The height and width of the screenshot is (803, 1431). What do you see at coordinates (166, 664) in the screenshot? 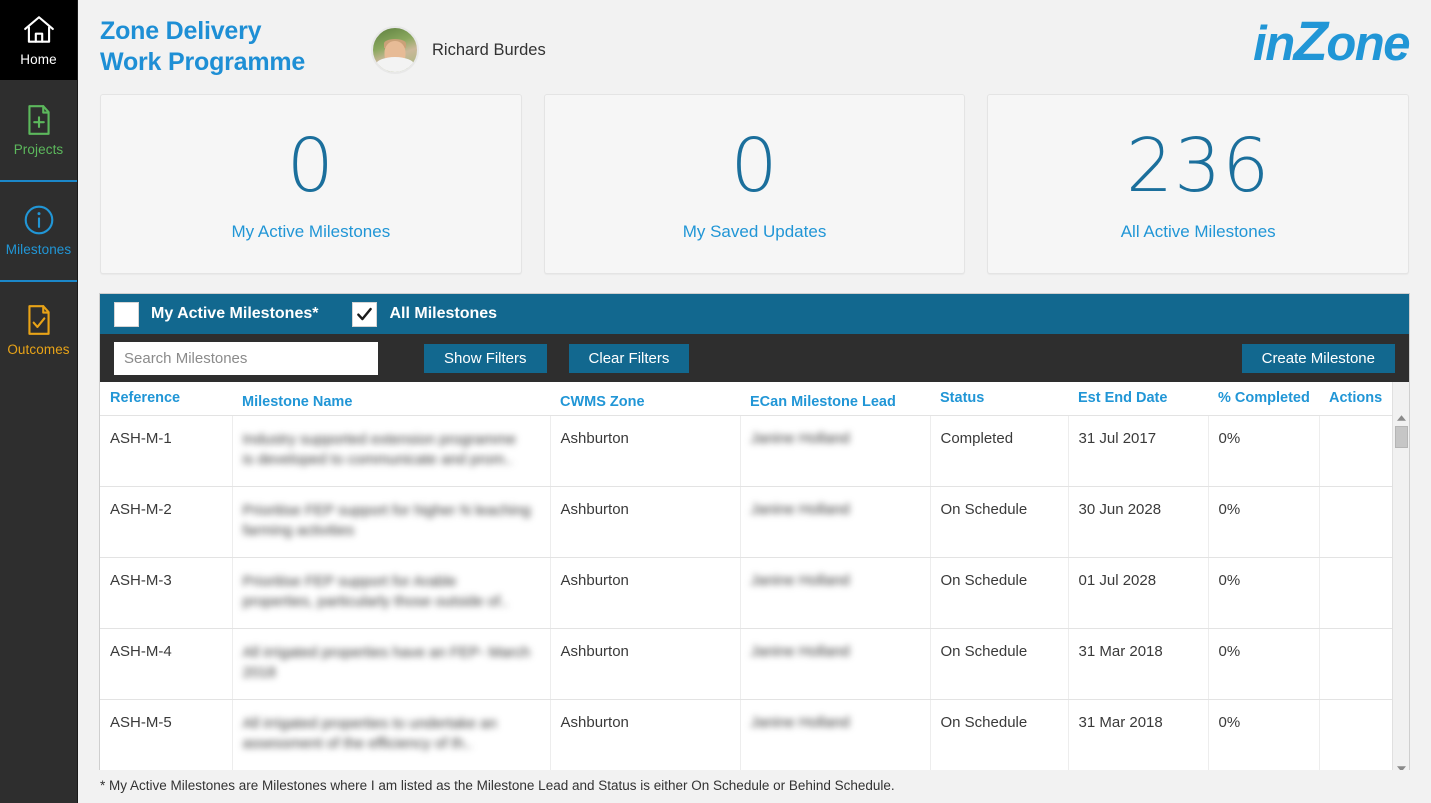
I see `cell-reference: ASH-M-4` at bounding box center [166, 664].